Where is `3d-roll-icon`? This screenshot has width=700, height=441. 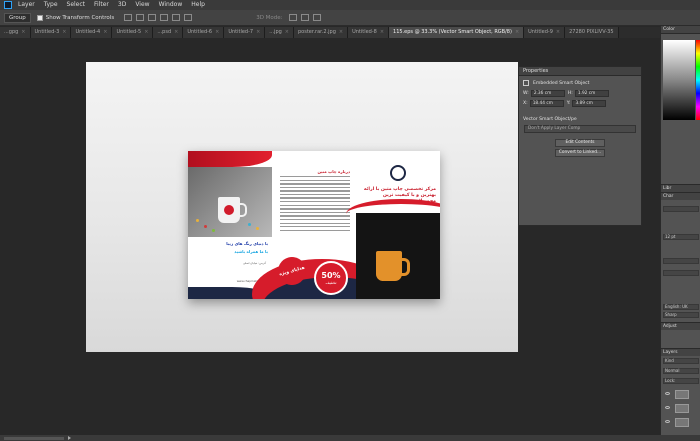
3d-roll-icon is located at coordinates (304, 17).